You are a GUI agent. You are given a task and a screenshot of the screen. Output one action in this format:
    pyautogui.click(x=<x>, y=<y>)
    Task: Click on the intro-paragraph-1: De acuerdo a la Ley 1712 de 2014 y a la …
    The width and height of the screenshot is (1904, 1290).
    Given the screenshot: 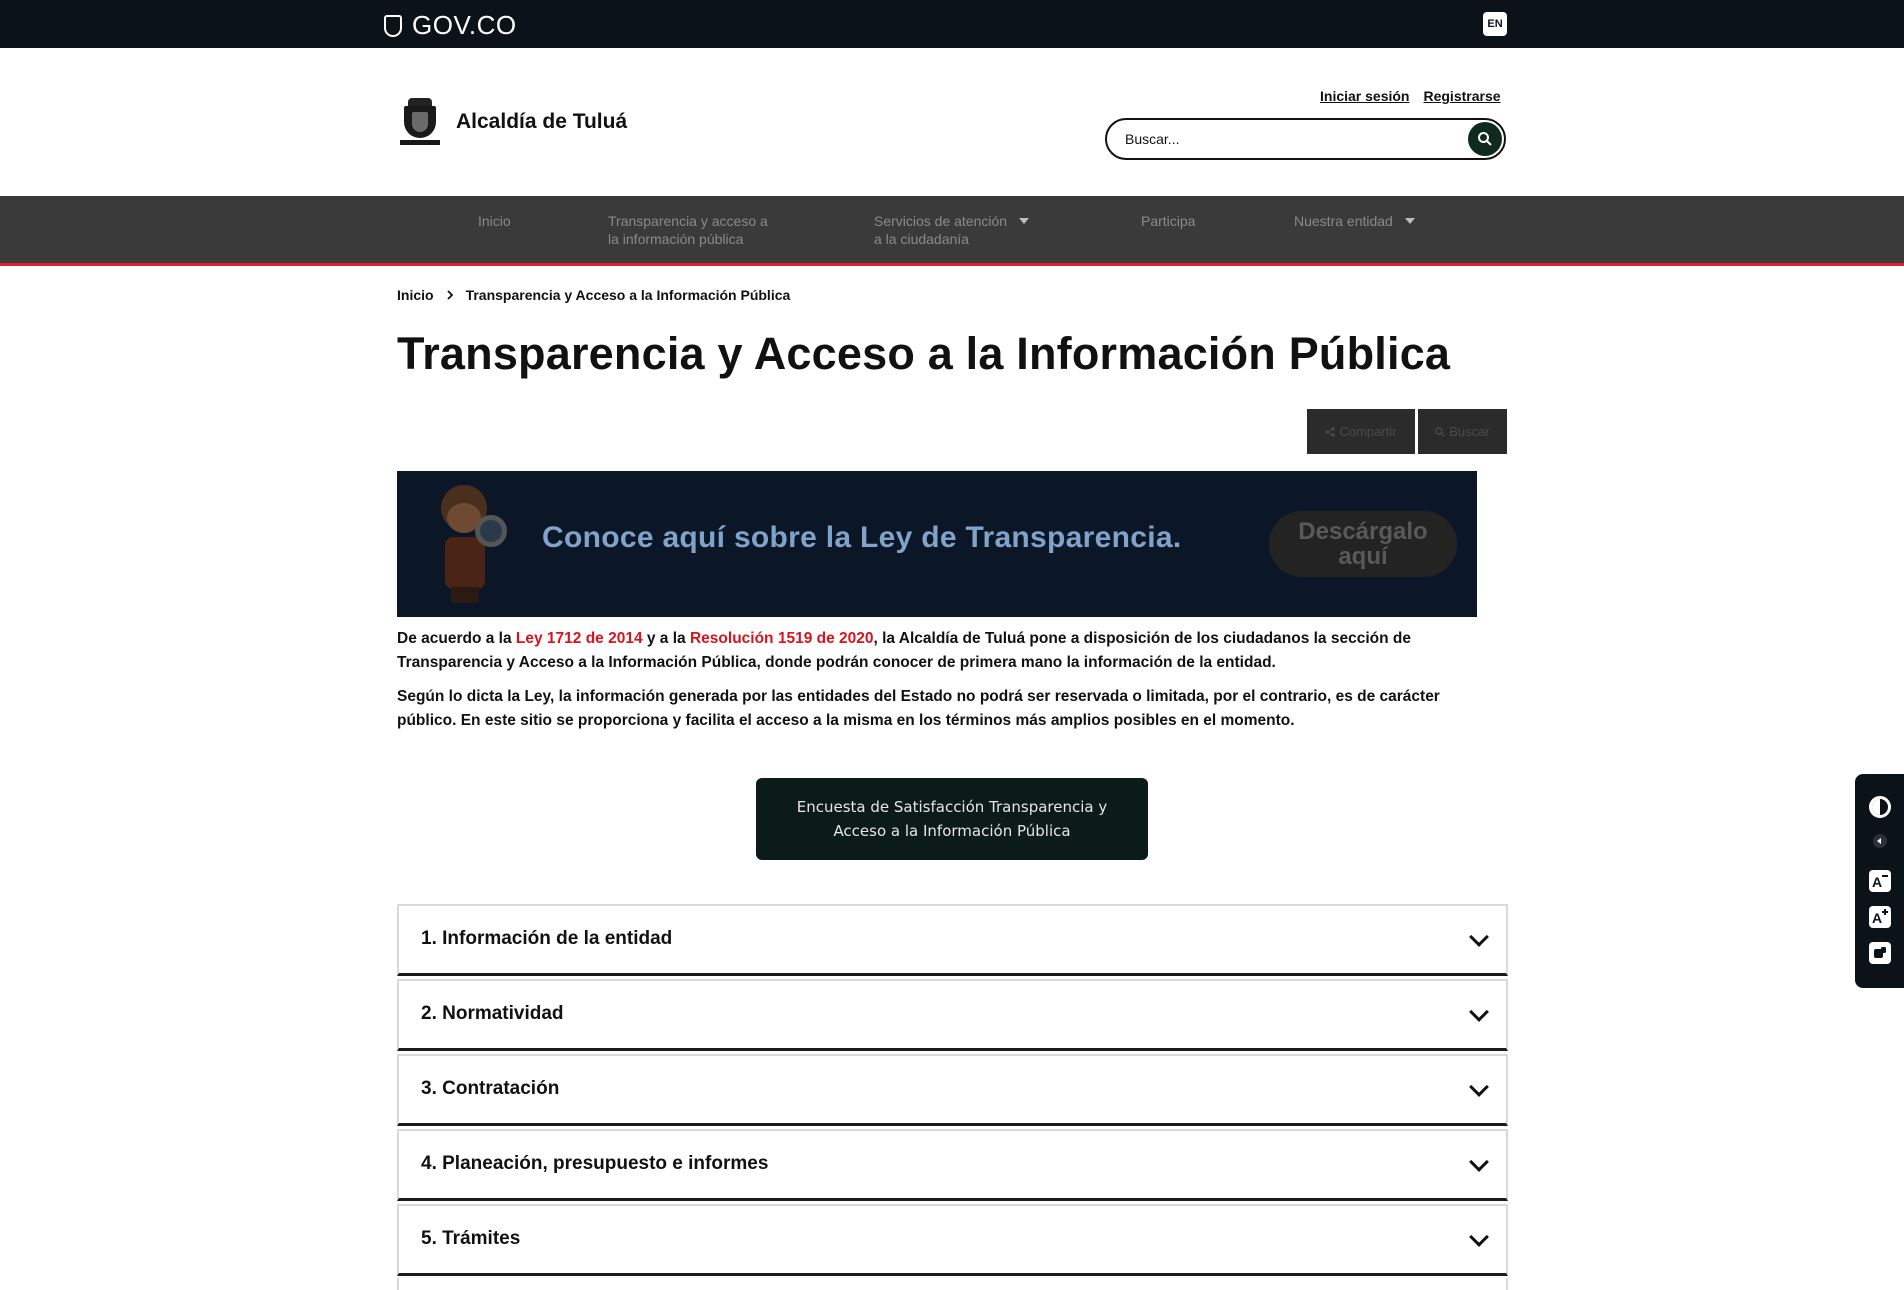 What is the action you would take?
    pyautogui.click(x=904, y=650)
    